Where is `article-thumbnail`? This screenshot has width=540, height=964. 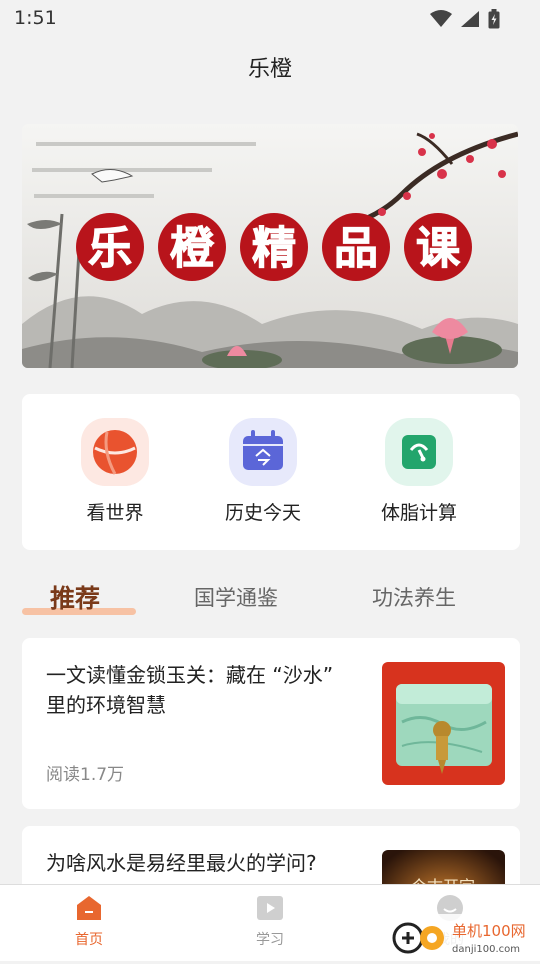
article-thumbnail is located at coordinates (443, 723).